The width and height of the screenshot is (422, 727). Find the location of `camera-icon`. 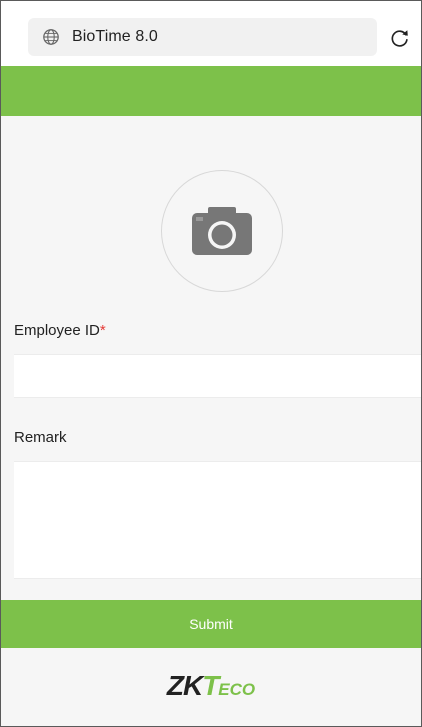

camera-icon is located at coordinates (222, 231).